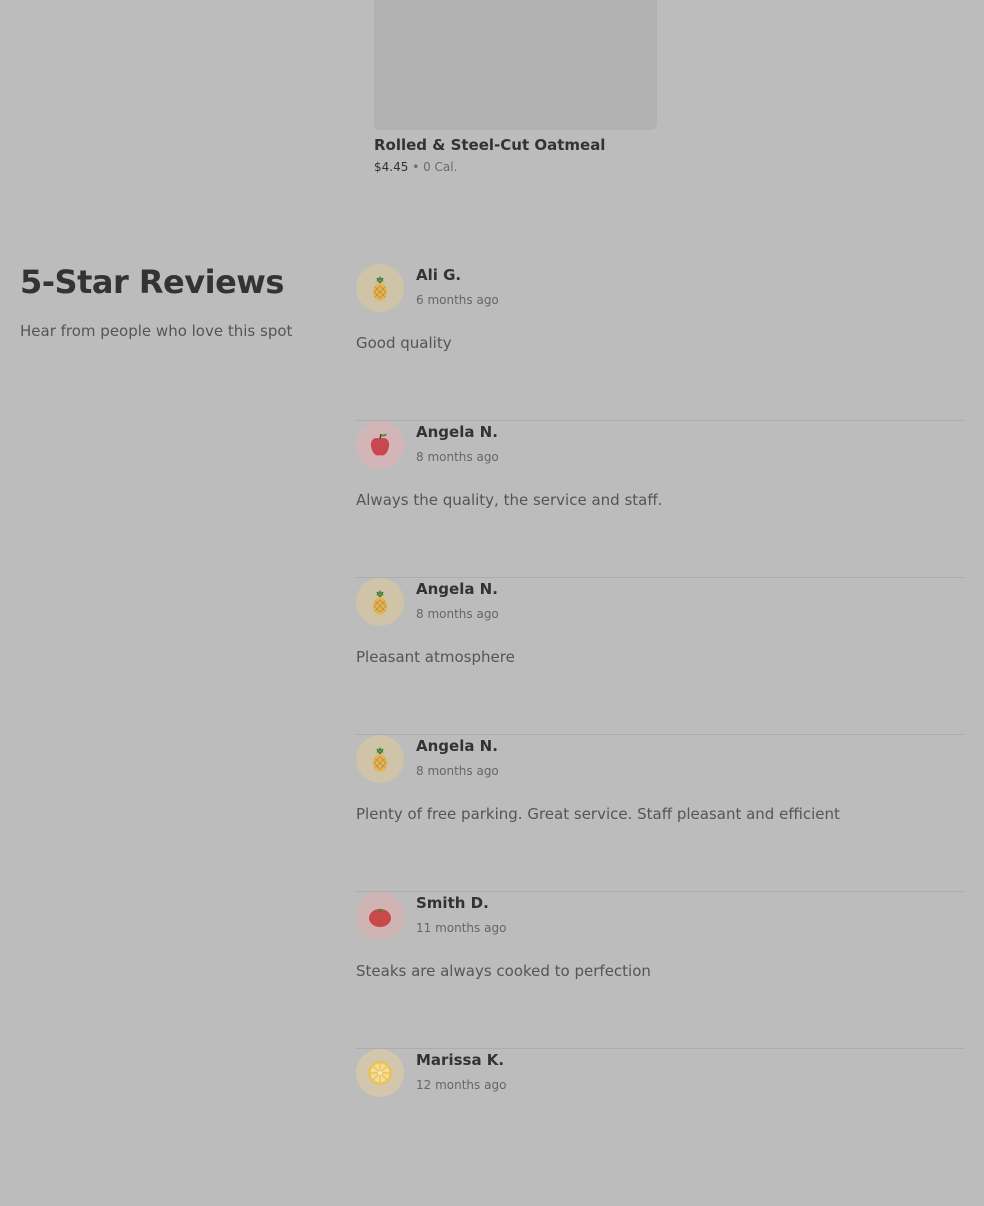 The image size is (984, 1206). What do you see at coordinates (461, 1085) in the screenshot?
I see `review-date: 12 months ago` at bounding box center [461, 1085].